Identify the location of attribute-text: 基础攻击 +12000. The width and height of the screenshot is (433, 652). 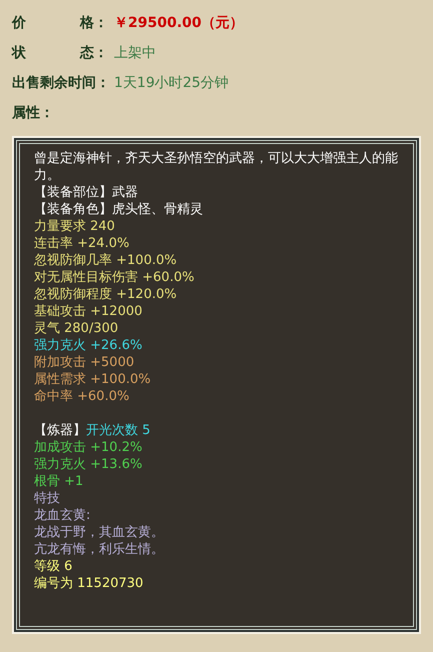
(88, 311).